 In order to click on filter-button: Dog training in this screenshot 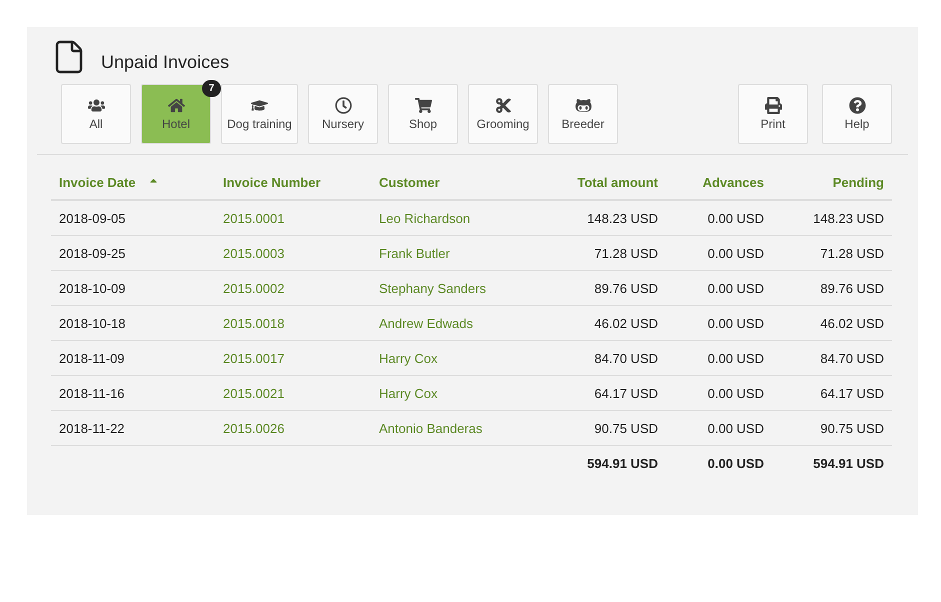, I will do `click(259, 114)`.